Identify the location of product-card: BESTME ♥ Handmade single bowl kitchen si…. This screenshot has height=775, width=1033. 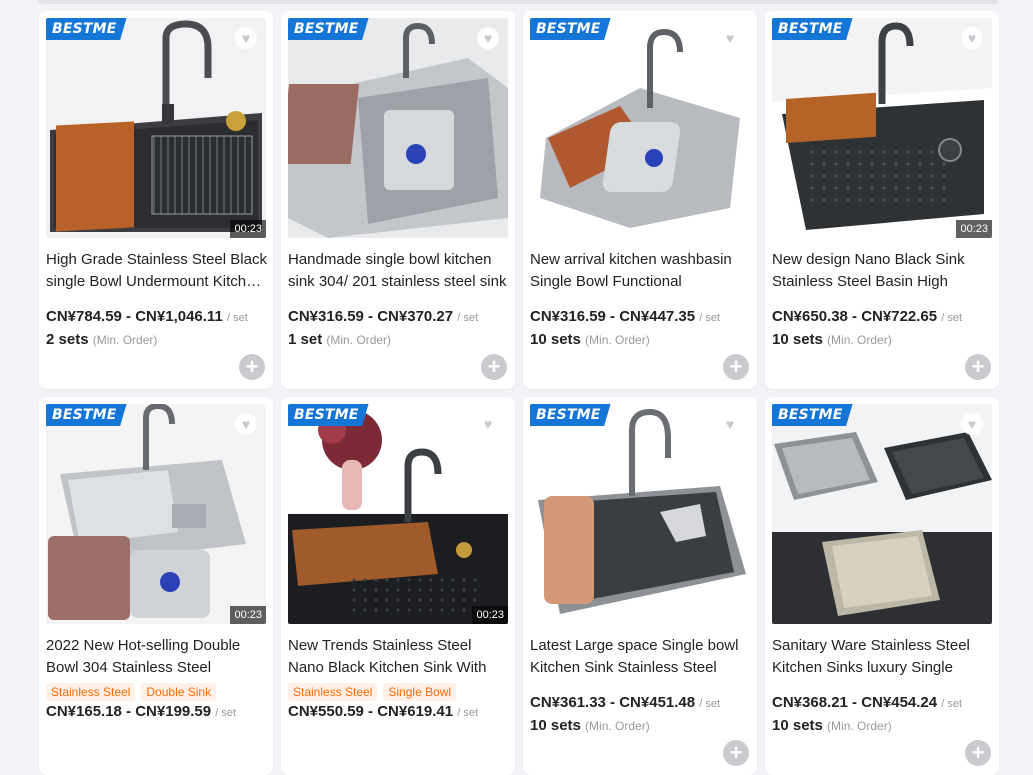
(398, 200).